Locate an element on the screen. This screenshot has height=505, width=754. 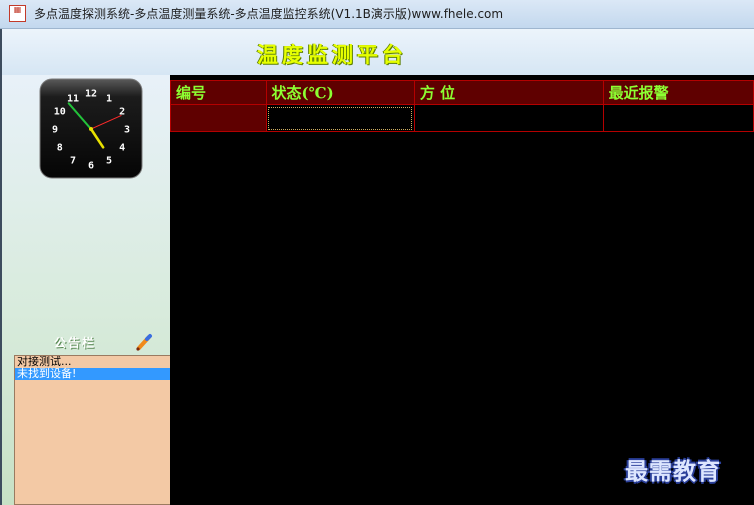
clock-number: 6 is located at coordinates (91, 166).